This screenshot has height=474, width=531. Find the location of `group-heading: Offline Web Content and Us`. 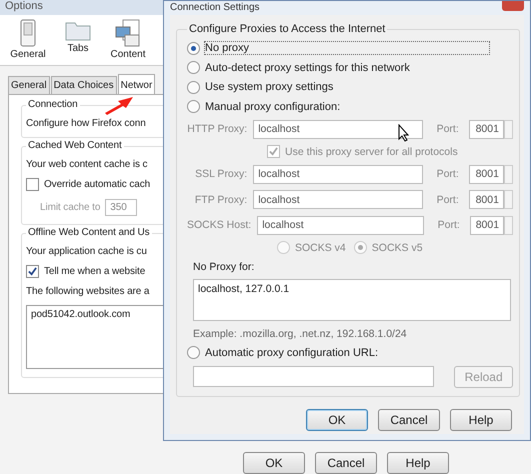

group-heading: Offline Web Content and Us is located at coordinates (89, 232).